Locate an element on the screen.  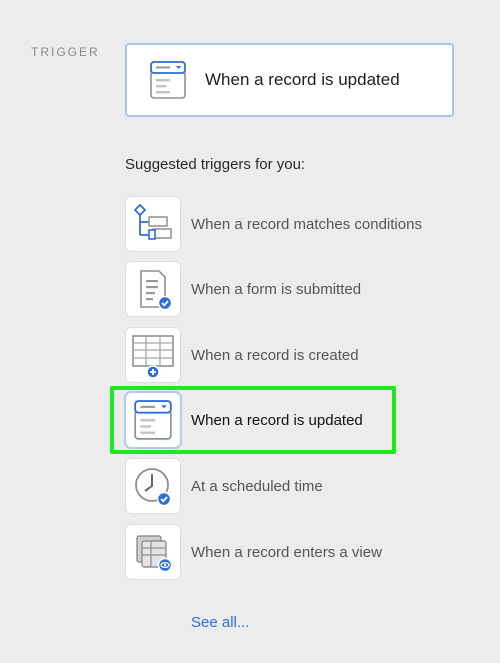
trigger-option-record-created: When a record is created is located at coordinates (276, 355).